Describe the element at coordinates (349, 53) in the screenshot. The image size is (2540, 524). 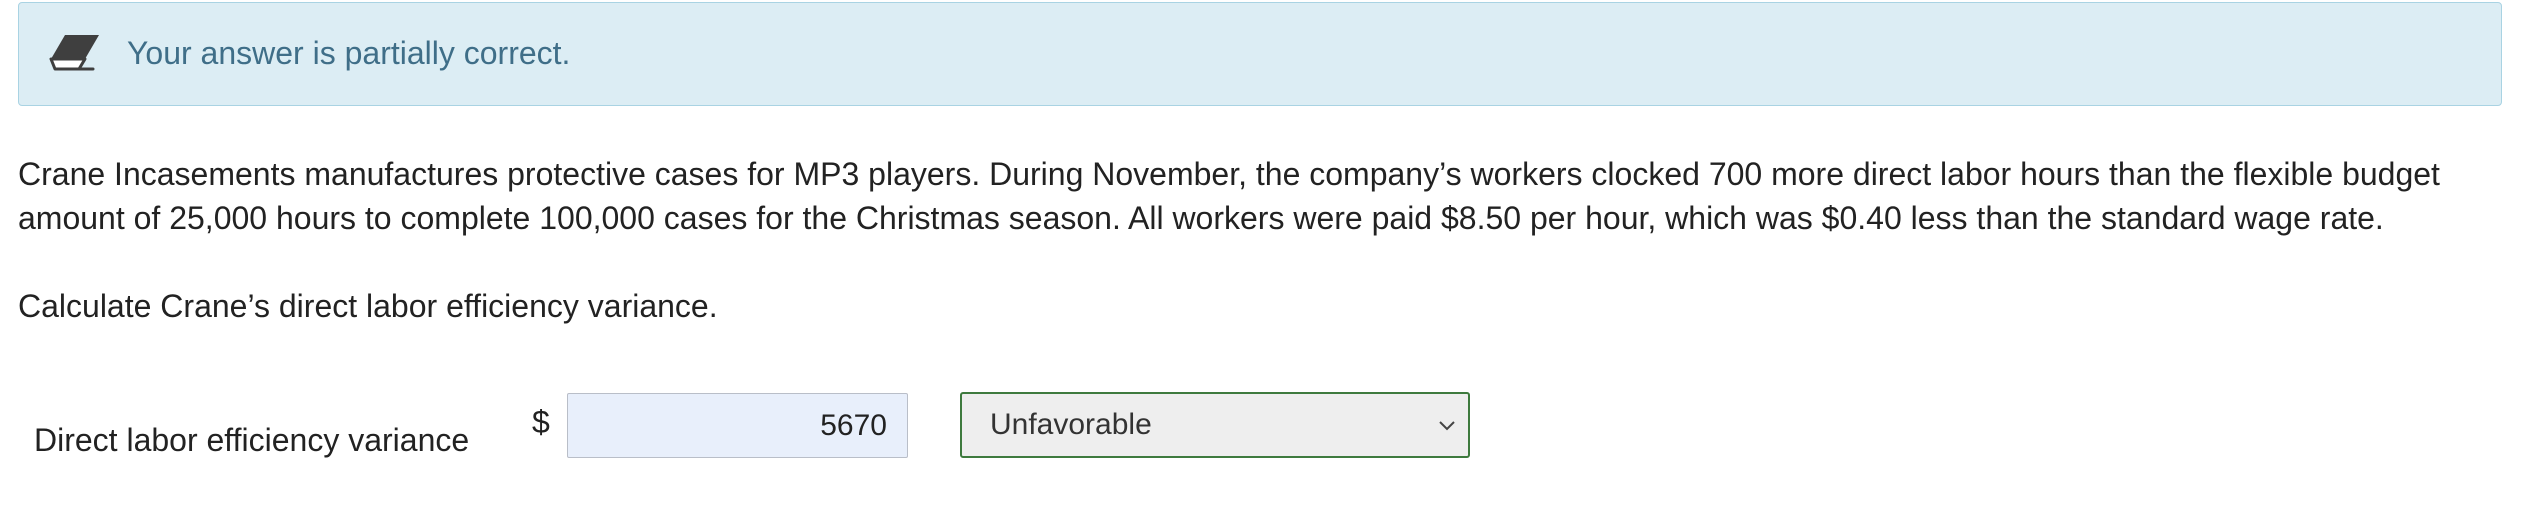
I see `feedback-message: Your answer is partially correct.` at that location.